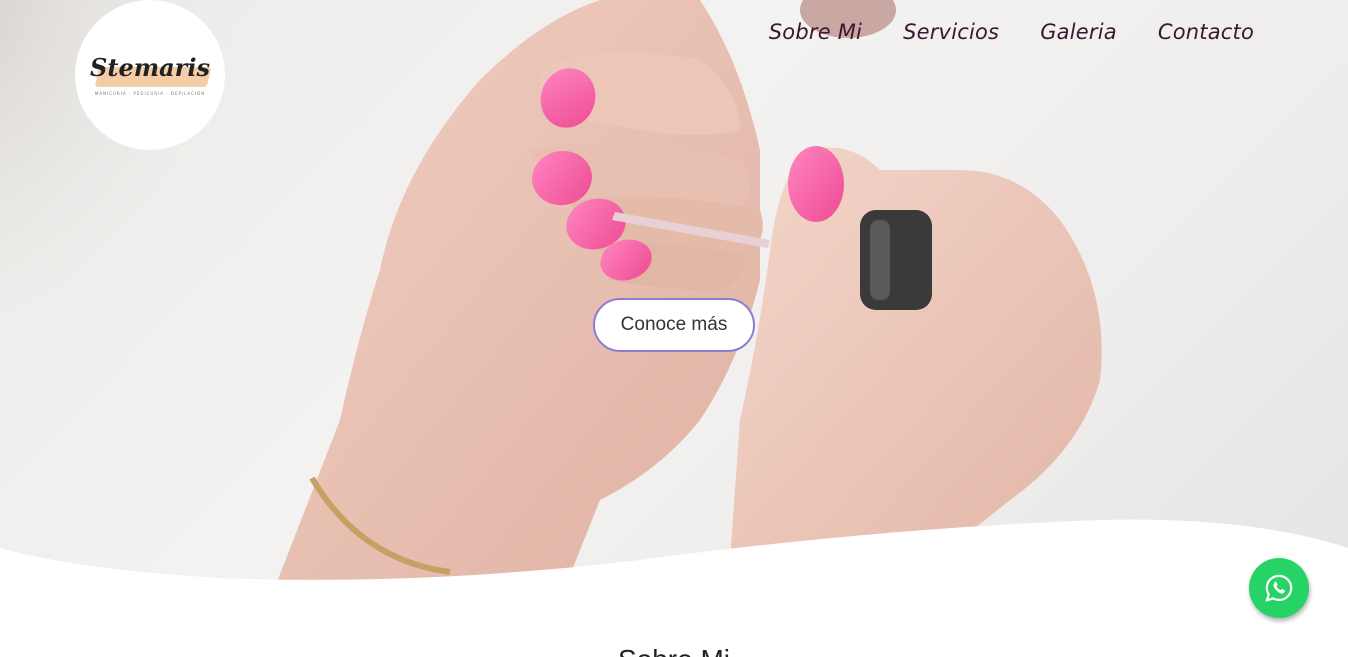 The width and height of the screenshot is (1348, 657). Describe the element at coordinates (674, 325) in the screenshot. I see `conoce-mas-button: Conoce más` at that location.